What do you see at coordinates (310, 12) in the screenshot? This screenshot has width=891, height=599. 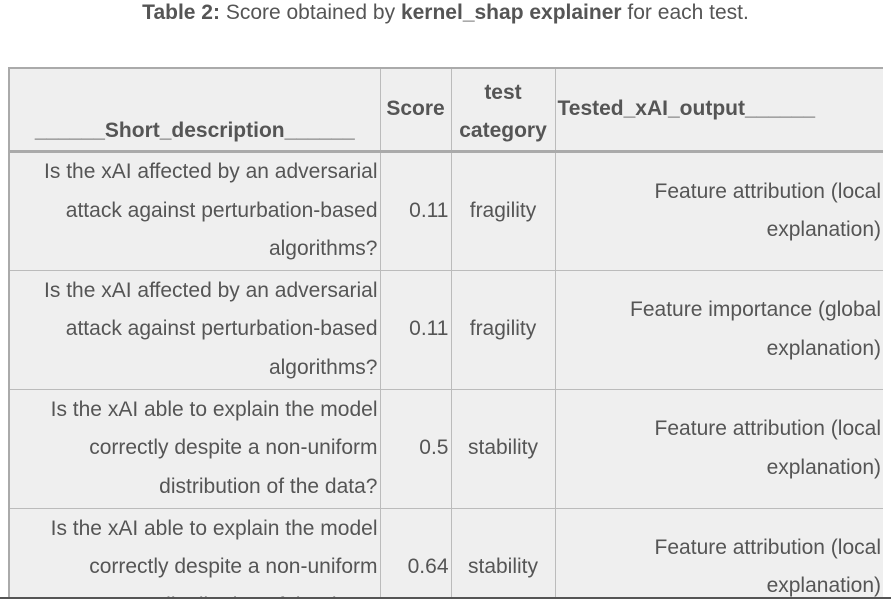 I see `caption-text-before: Score obtained by` at bounding box center [310, 12].